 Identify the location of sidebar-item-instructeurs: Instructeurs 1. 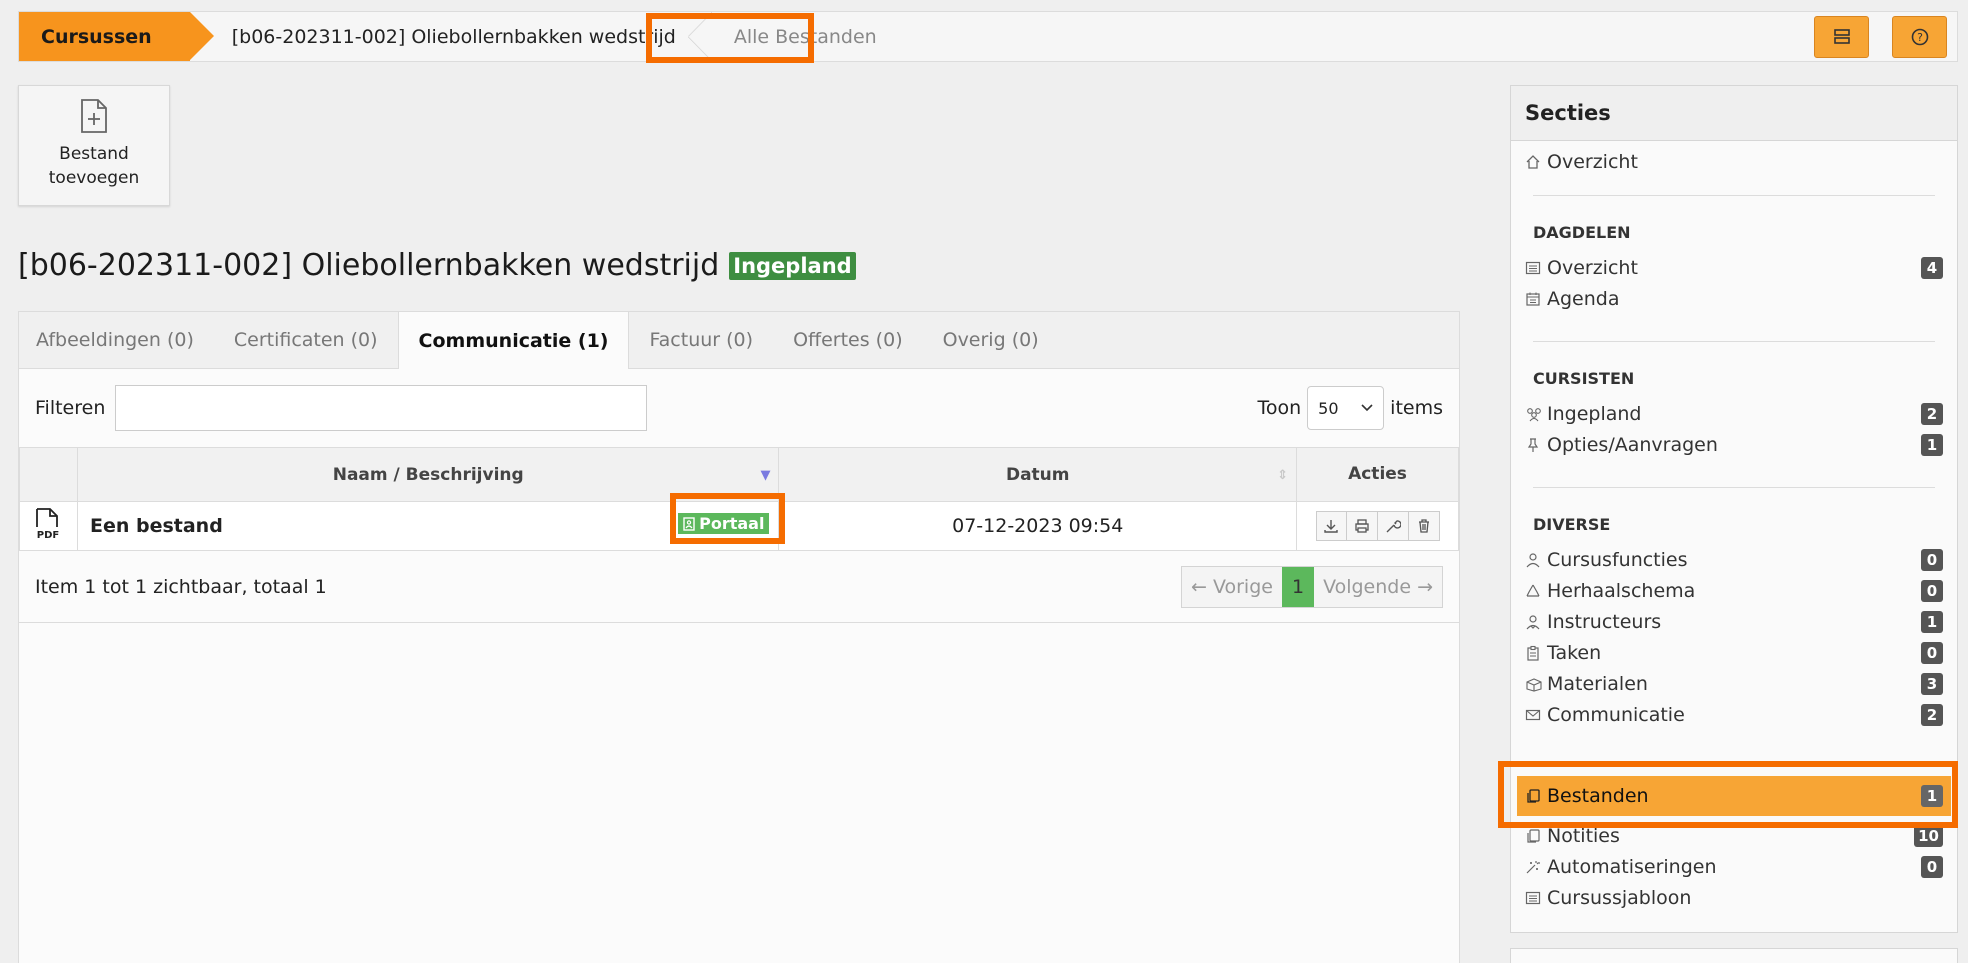
(1734, 622).